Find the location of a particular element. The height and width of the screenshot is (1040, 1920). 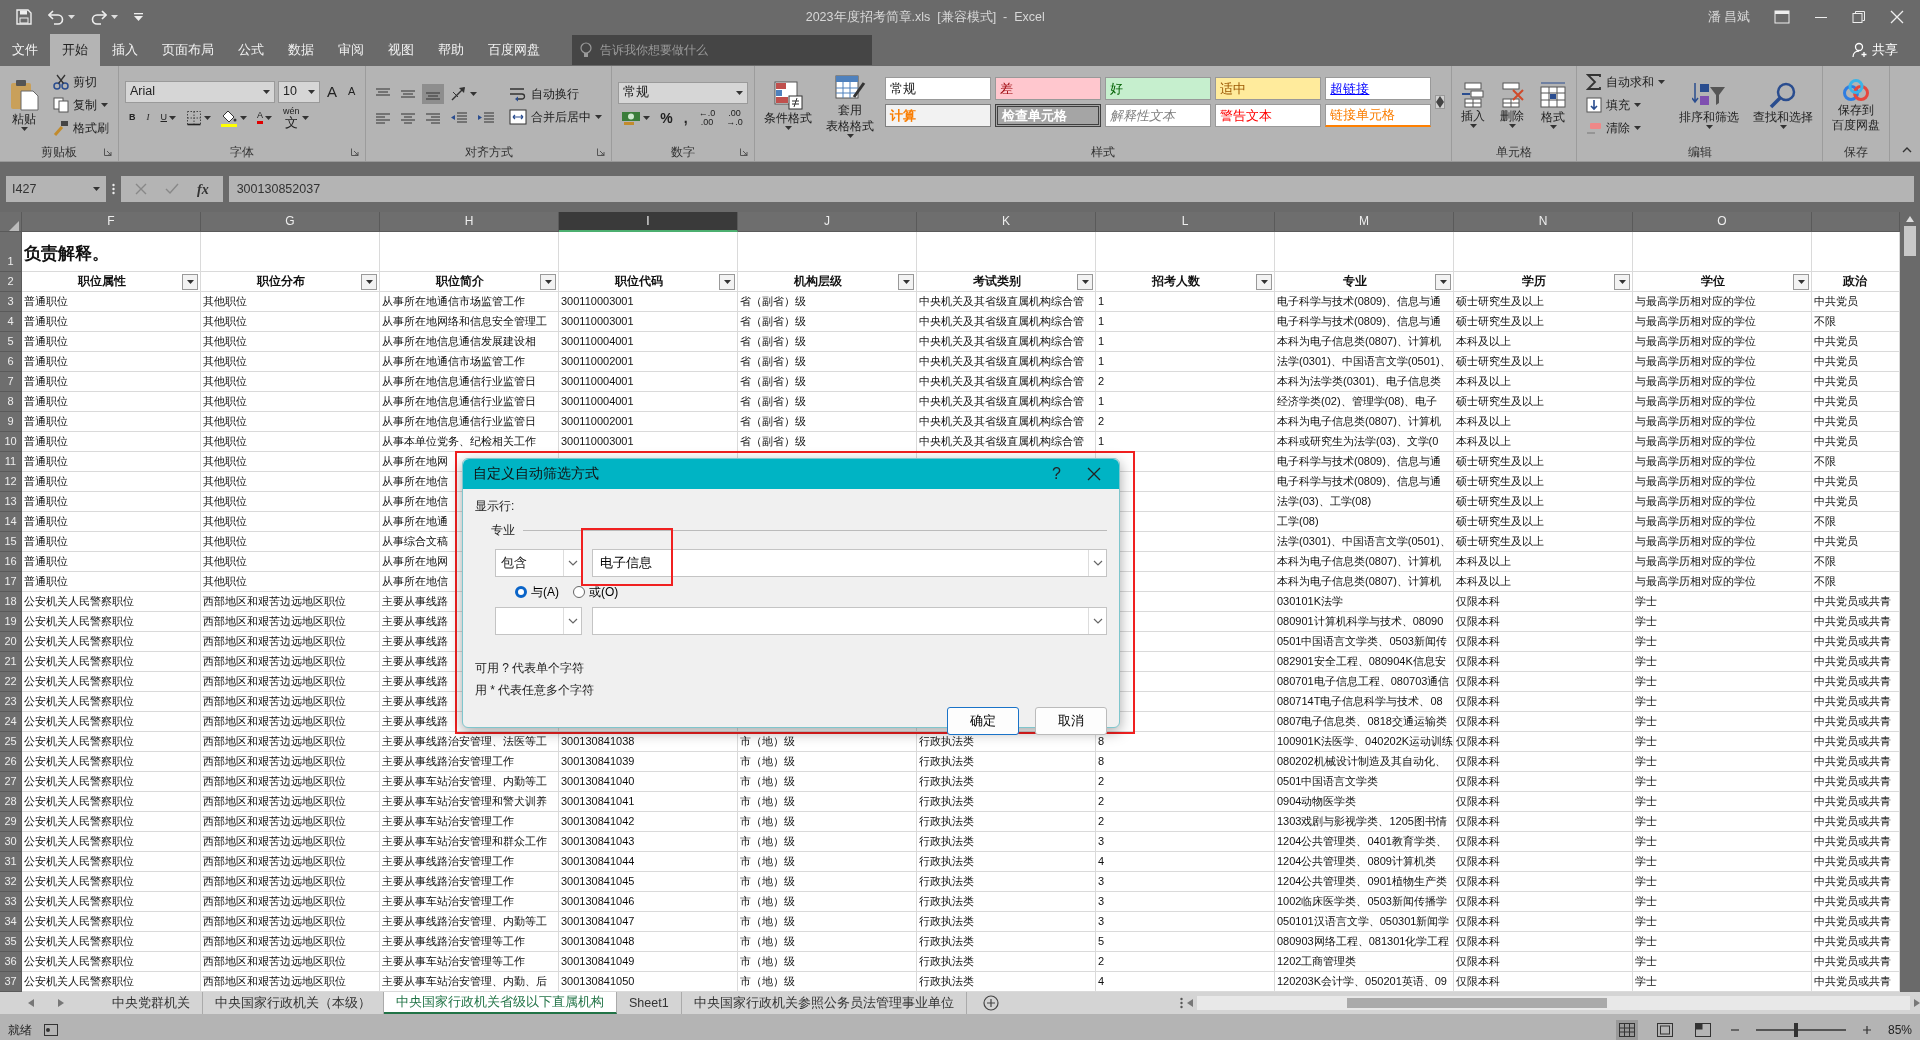

column-header: L is located at coordinates (1185, 222).